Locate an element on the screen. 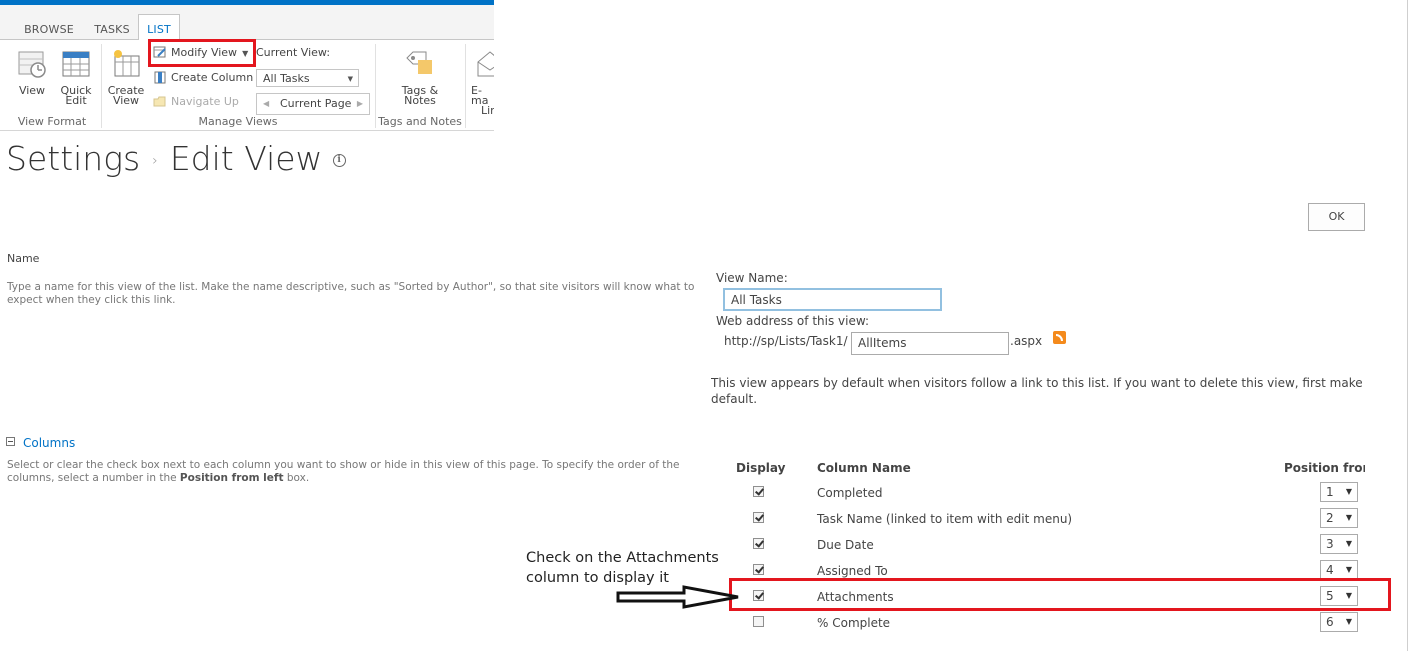  create-view-button: Create View is located at coordinates (126, 77).